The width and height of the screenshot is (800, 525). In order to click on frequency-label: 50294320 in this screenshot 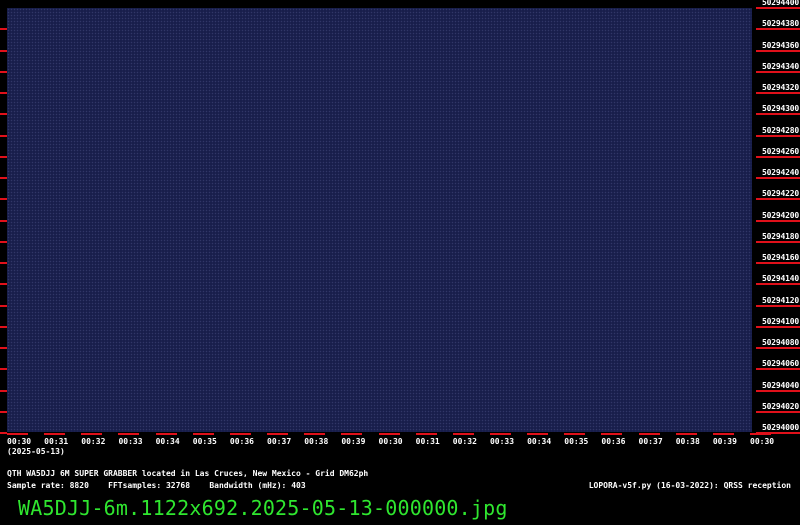, I will do `click(780, 87)`.